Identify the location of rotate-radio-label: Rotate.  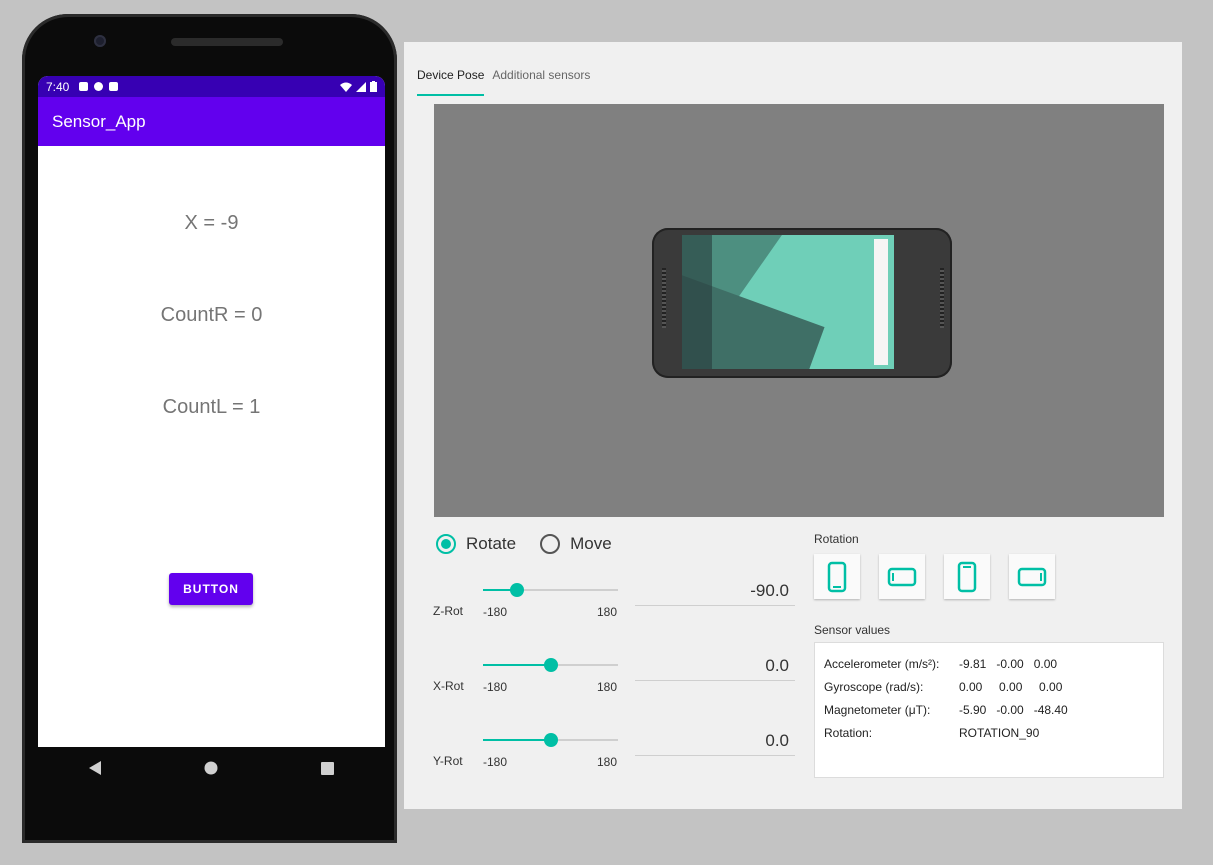
(491, 543).